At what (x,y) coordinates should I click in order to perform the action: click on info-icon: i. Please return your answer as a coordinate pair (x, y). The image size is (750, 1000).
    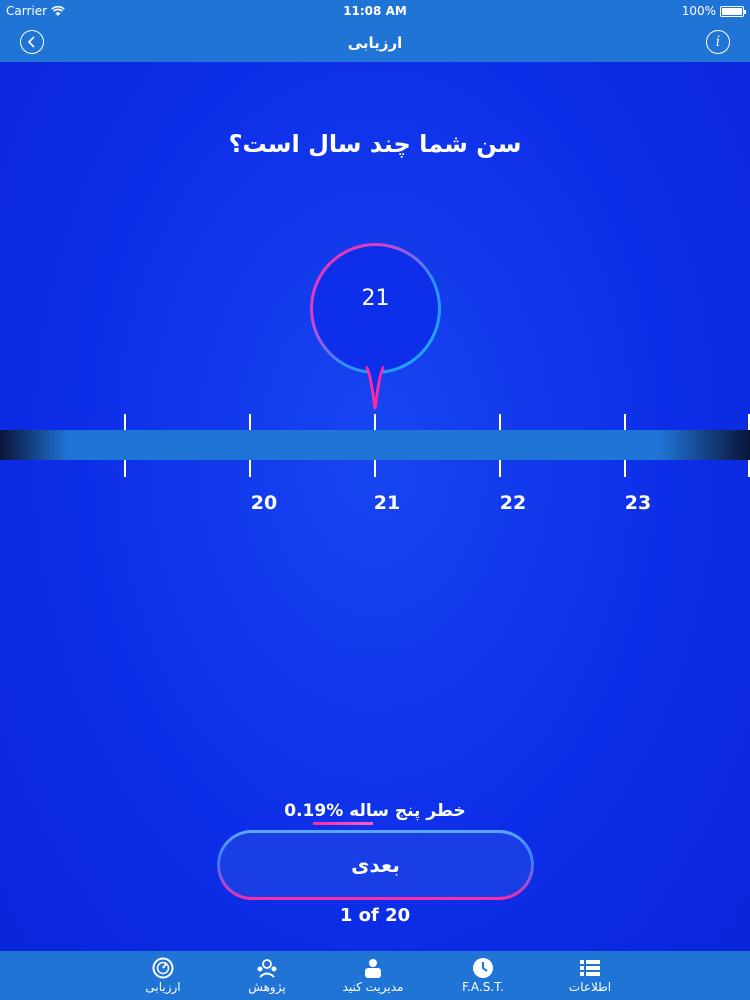
    Looking at the image, I should click on (718, 42).